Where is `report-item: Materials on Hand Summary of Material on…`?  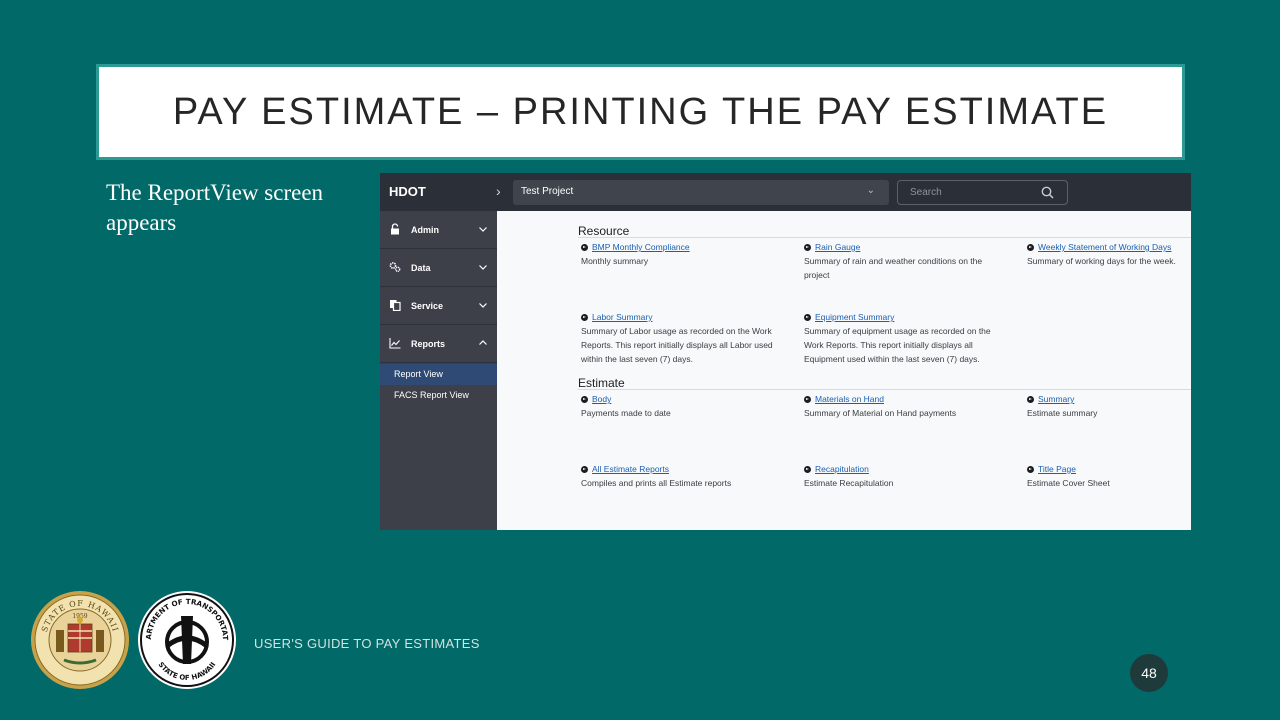
report-item: Materials on Hand Summary of Material on… is located at coordinates (904, 406).